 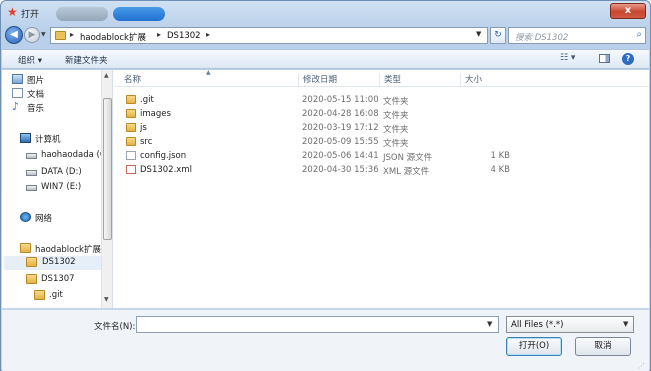 I want to click on star-app-icon: ★, so click(x=12, y=12).